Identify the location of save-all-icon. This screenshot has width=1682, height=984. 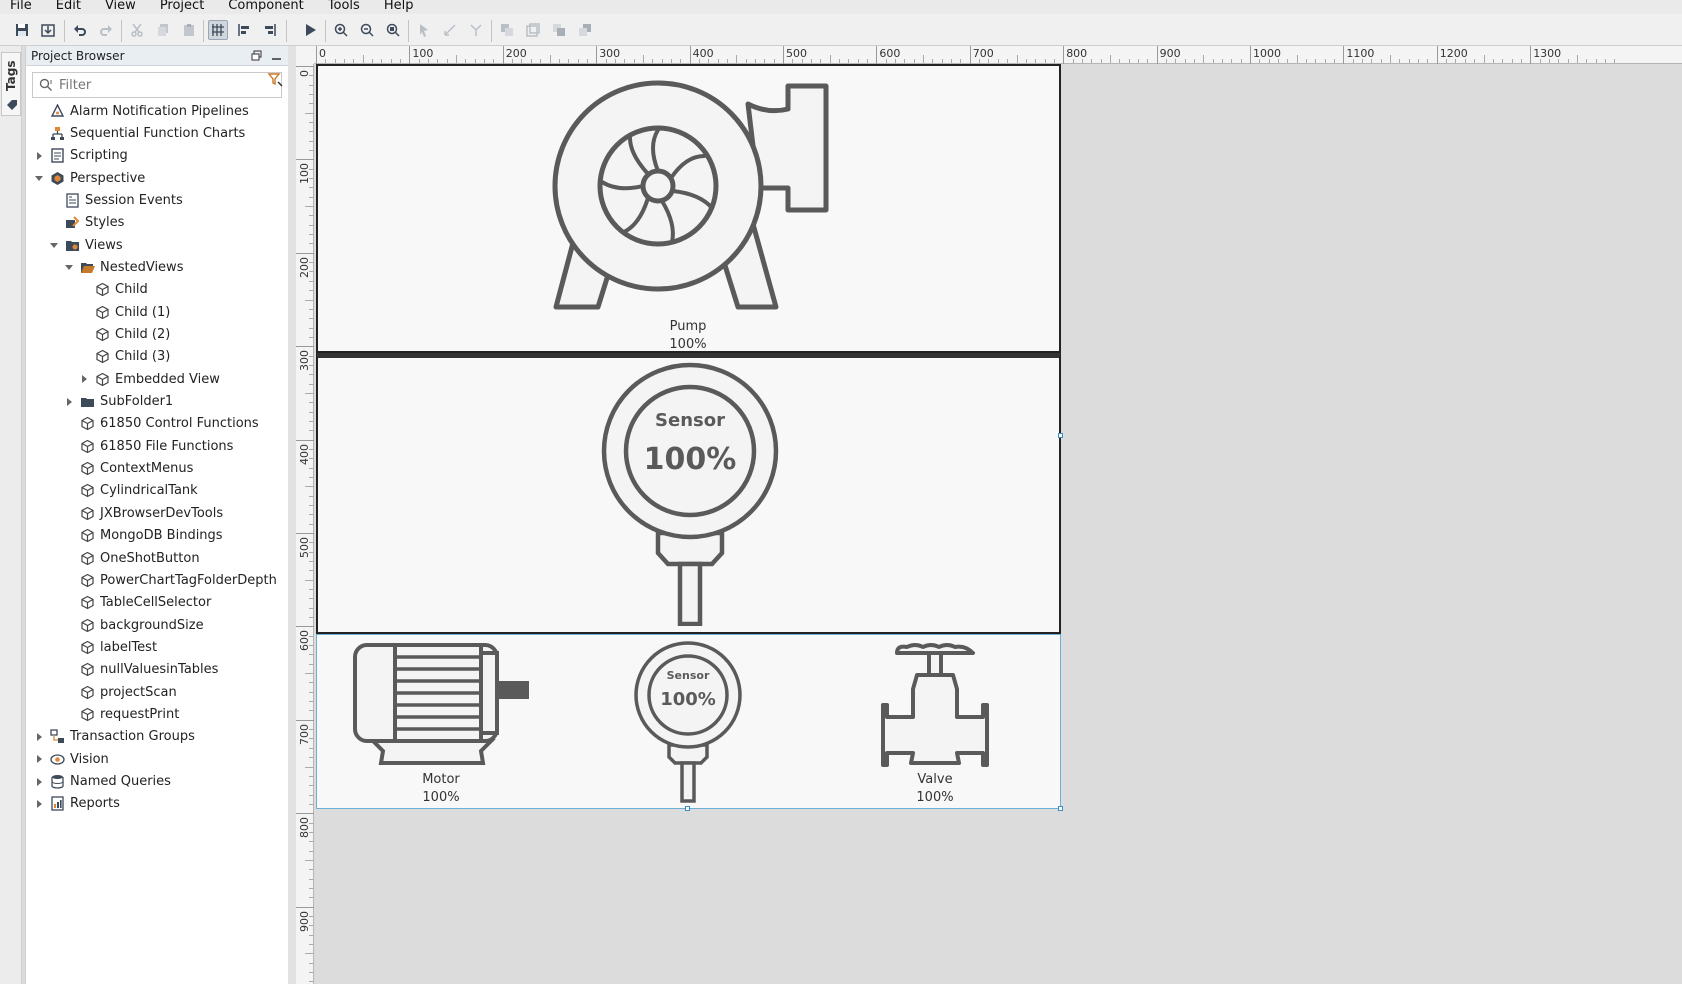
(48, 30).